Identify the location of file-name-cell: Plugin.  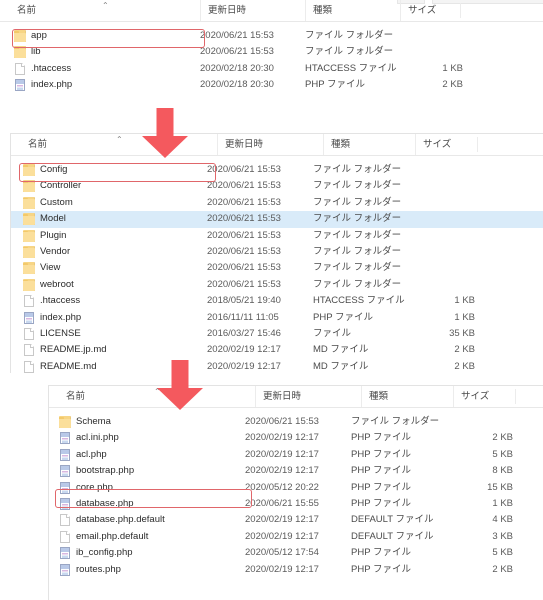
(112, 236).